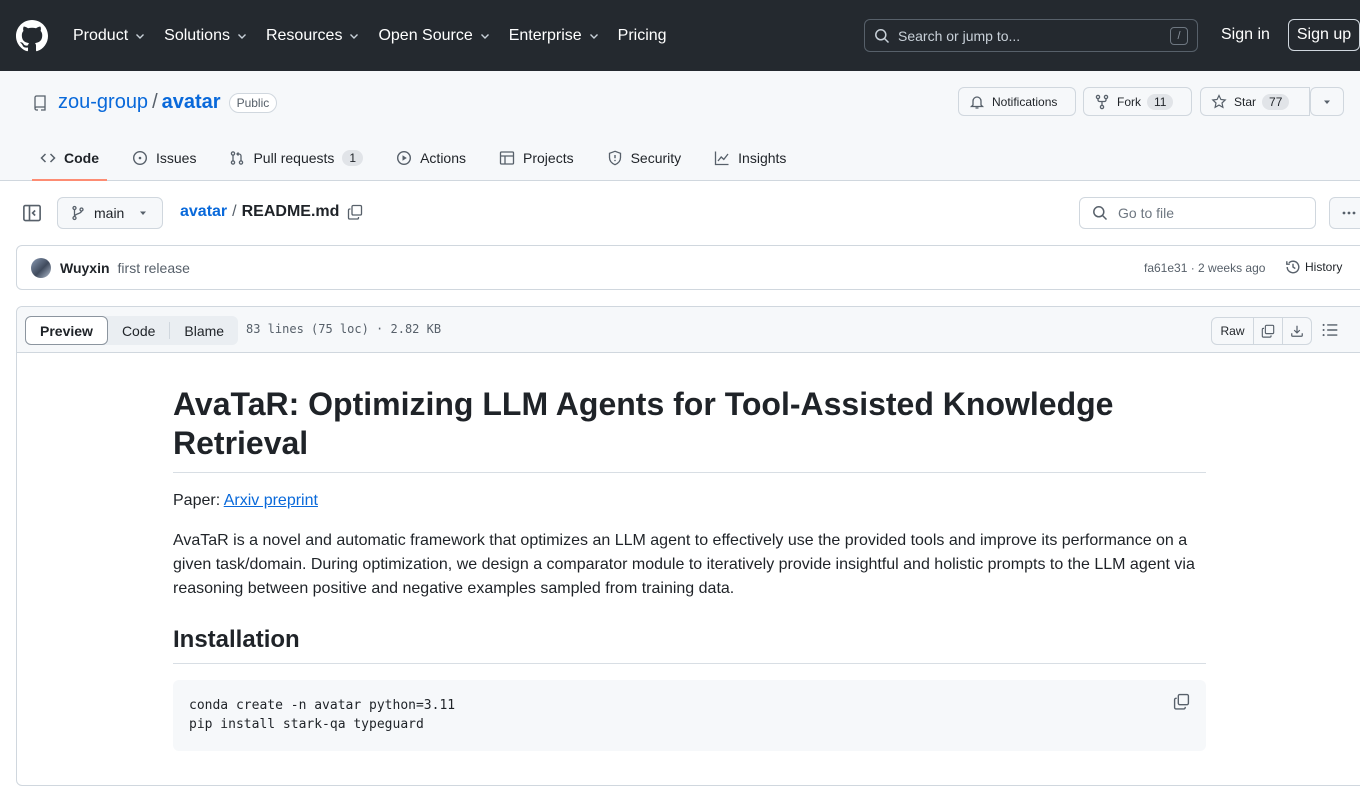 This screenshot has width=1360, height=786. I want to click on raw-button: Raw, so click(1233, 331).